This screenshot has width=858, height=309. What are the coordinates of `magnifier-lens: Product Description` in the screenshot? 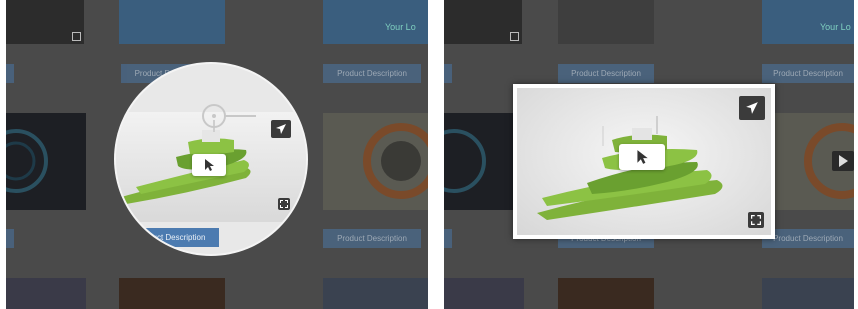 It's located at (211, 159).